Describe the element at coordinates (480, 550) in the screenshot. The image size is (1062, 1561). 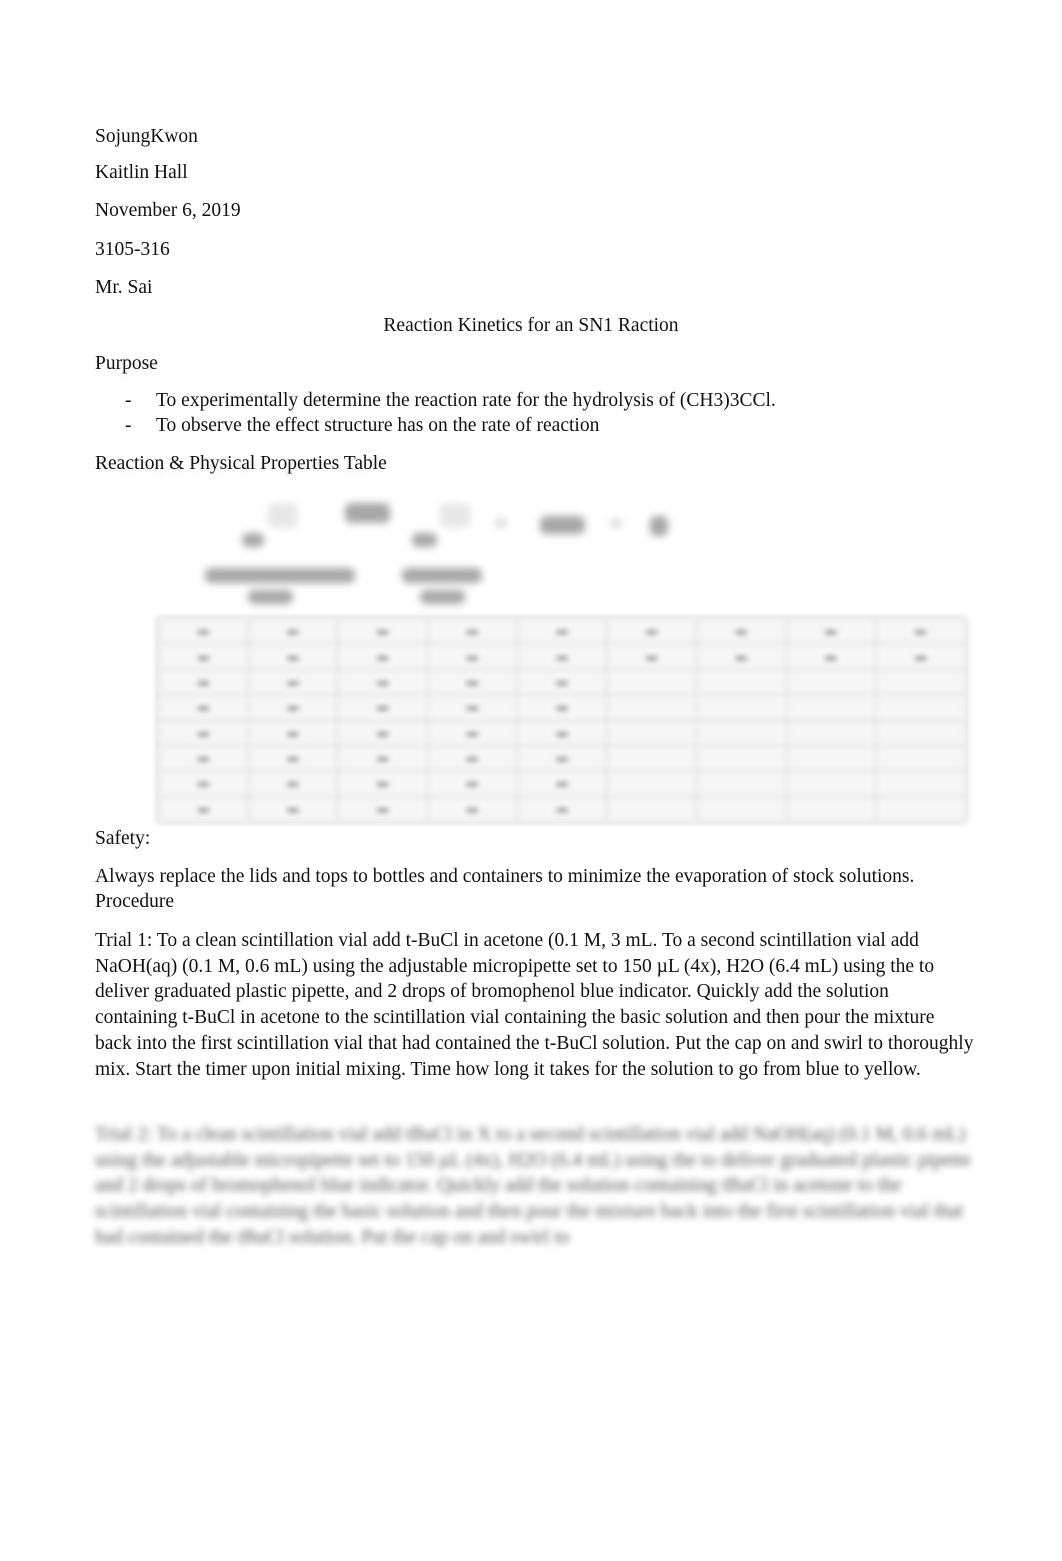
I see `reaction-scheme-obscured` at that location.